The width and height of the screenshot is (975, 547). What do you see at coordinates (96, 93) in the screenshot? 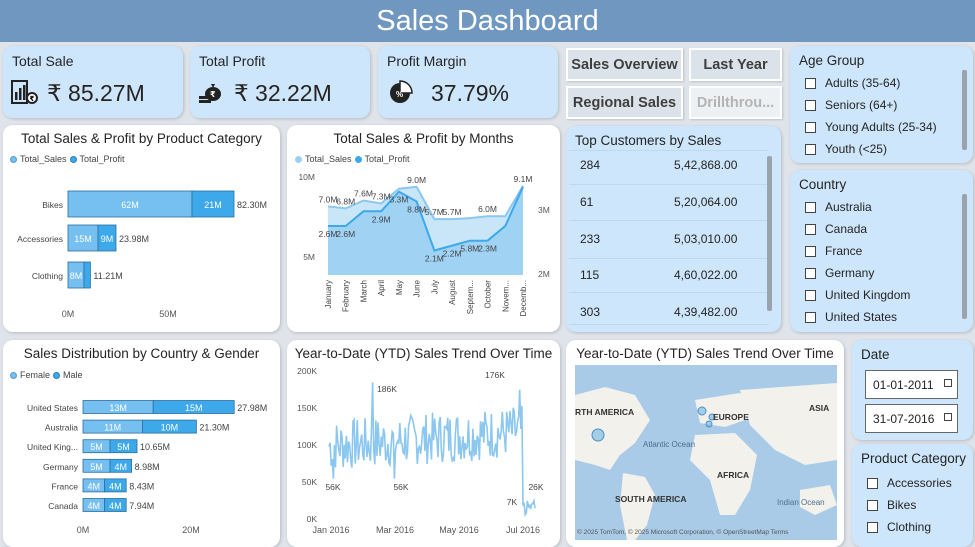
I see `kpi-total-sale-value: ₹ 85.27M` at bounding box center [96, 93].